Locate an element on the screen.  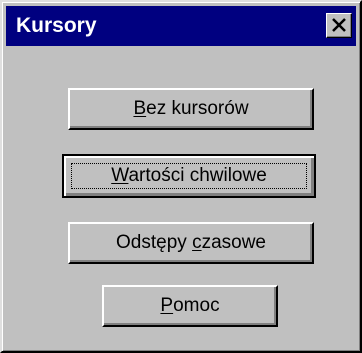
wartosci-chwilowe-button: Wartości chwilowe is located at coordinates (189, 176).